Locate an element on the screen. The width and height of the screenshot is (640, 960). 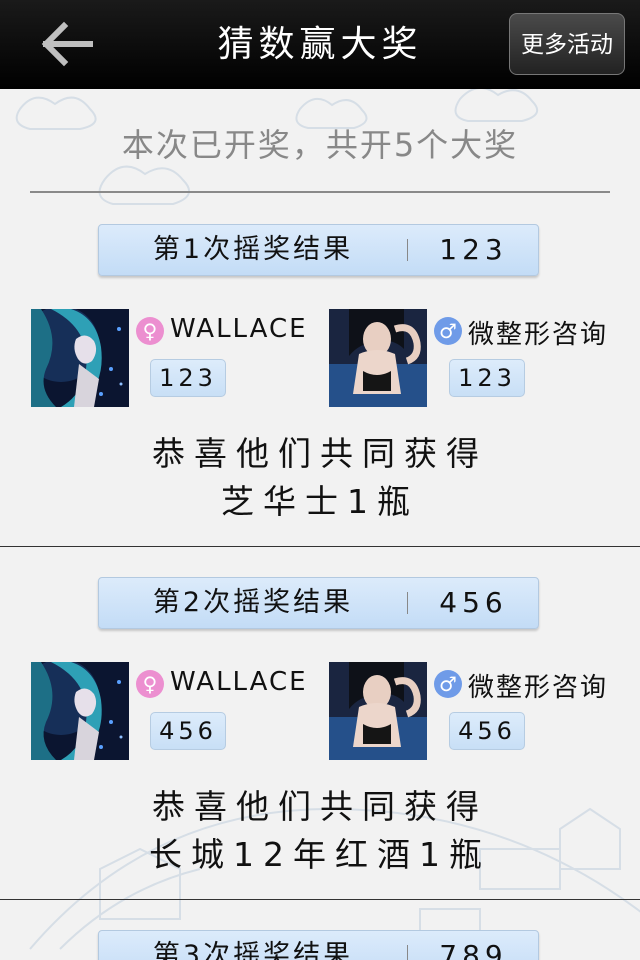
result-label: 第2次摇奖结果 is located at coordinates (253, 602).